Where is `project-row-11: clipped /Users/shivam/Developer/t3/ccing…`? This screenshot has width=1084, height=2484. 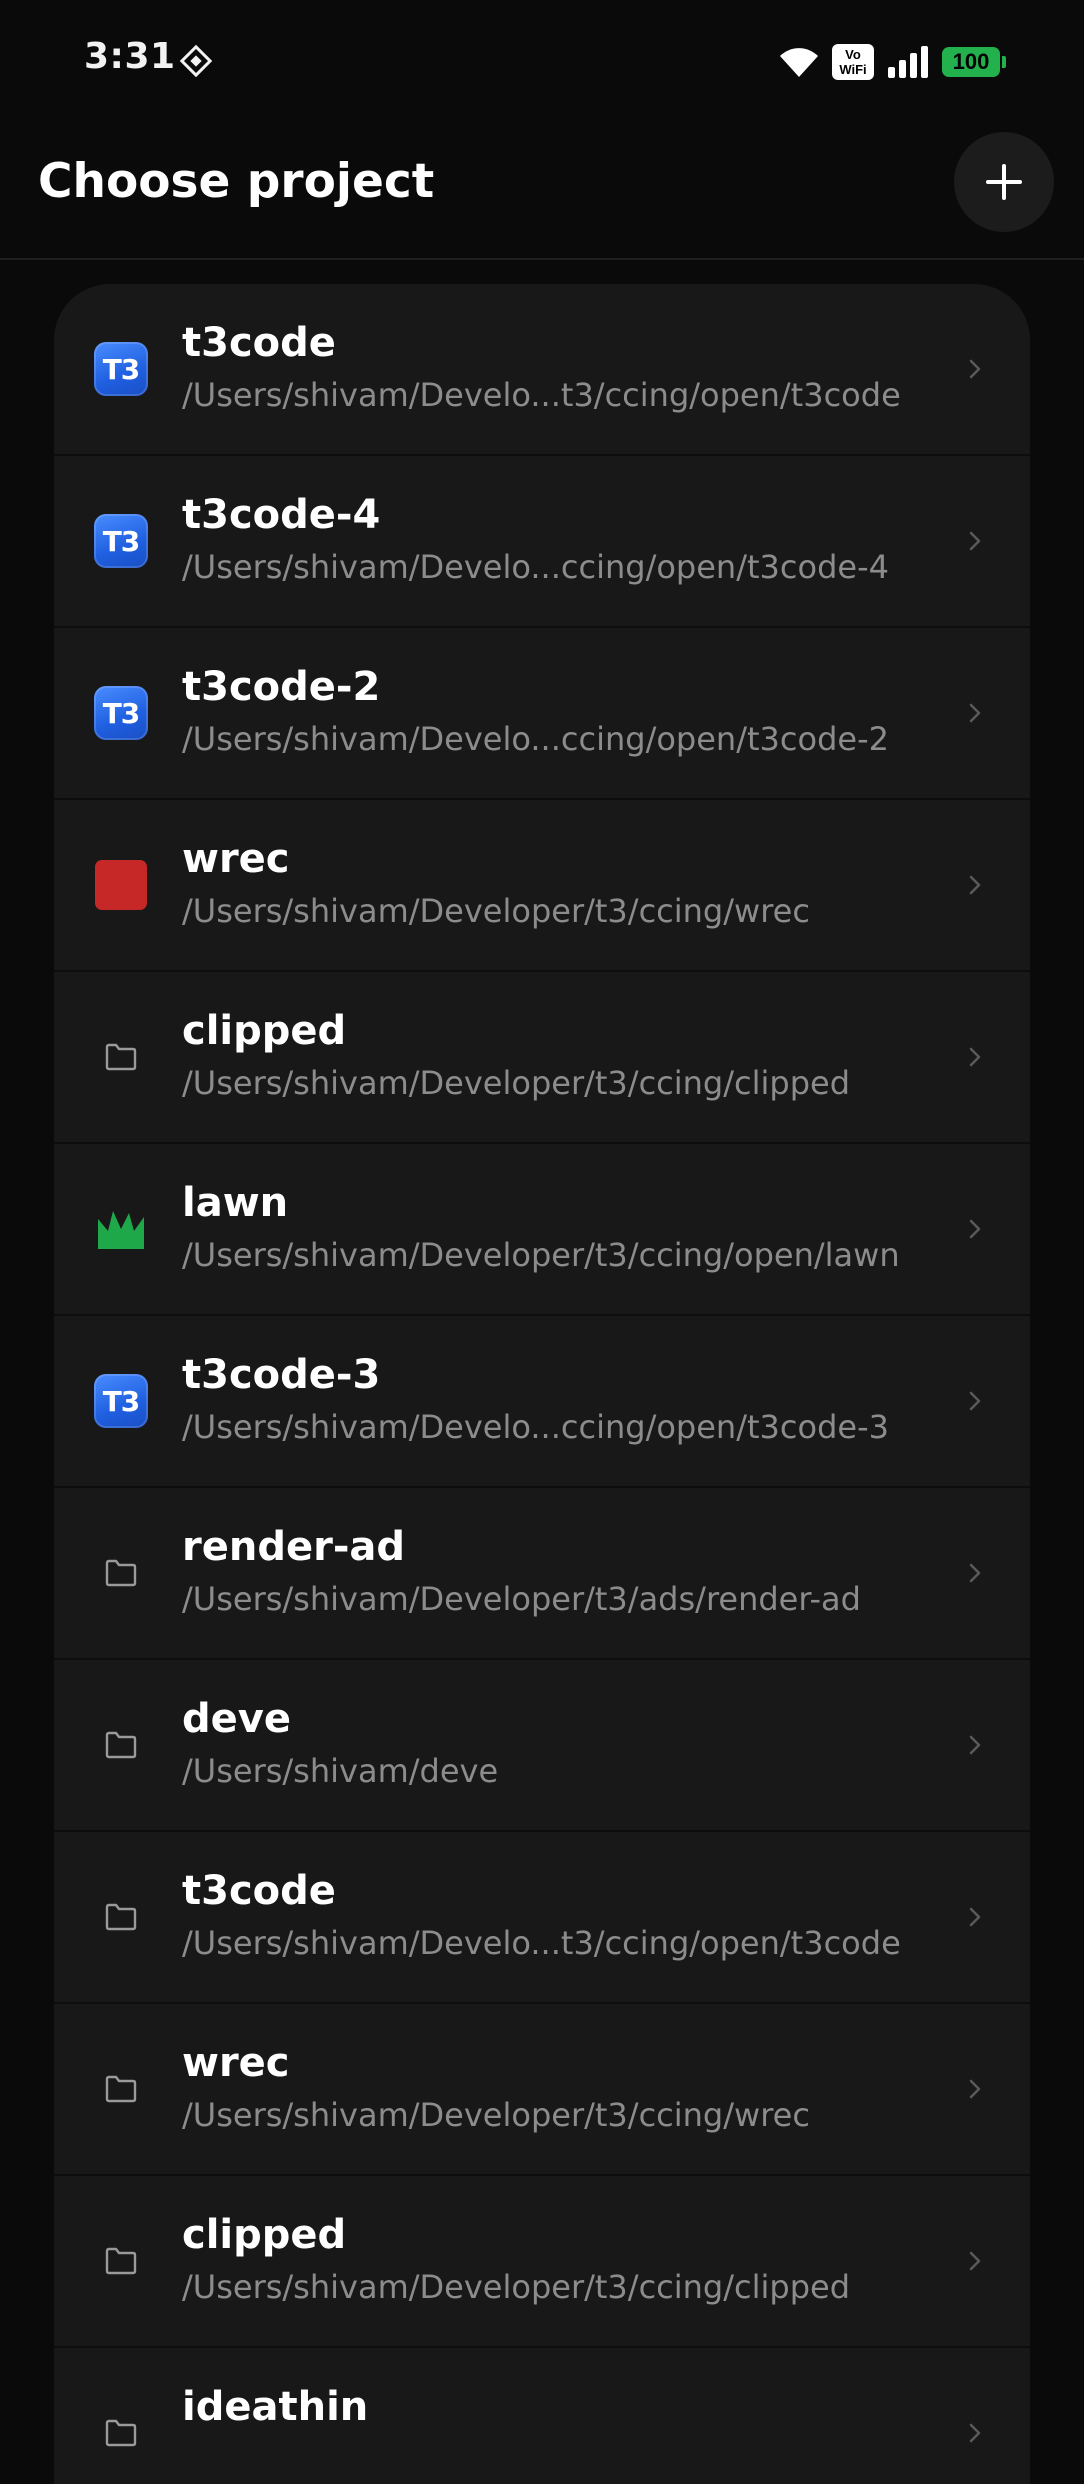
project-row-11: clipped /Users/shivam/Developer/t3/ccing… is located at coordinates (542, 2262).